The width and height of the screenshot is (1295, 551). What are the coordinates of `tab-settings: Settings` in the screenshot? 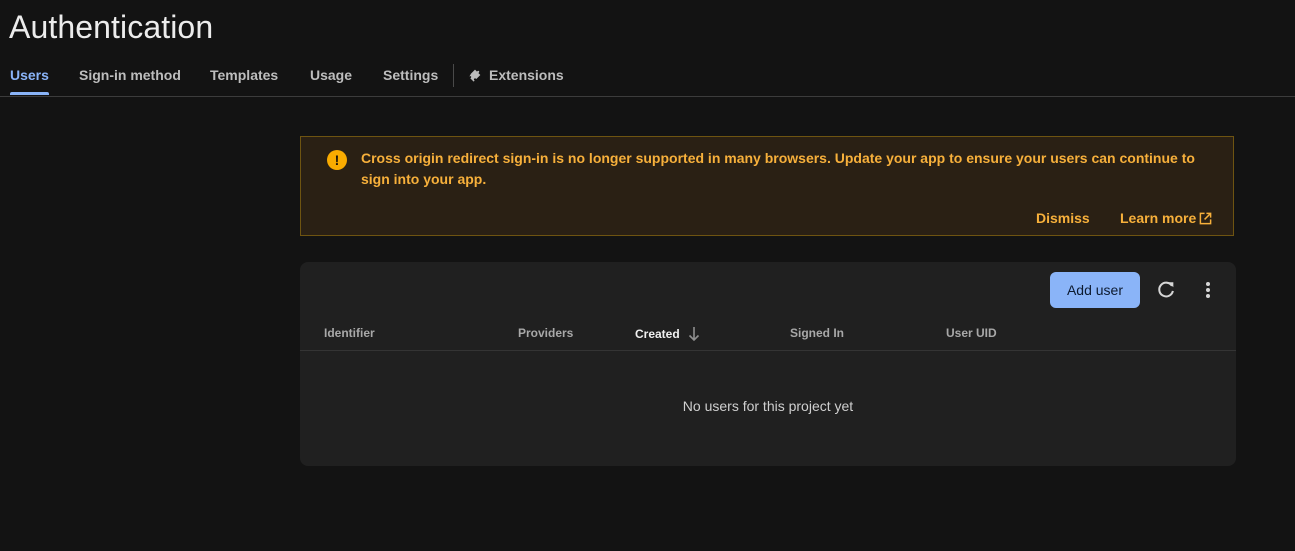 It's located at (410, 75).